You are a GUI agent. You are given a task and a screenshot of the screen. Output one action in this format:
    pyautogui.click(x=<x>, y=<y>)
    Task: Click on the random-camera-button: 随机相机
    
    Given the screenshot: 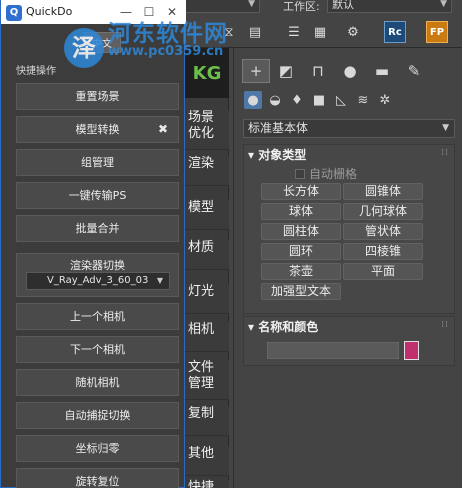 What is the action you would take?
    pyautogui.click(x=97, y=382)
    